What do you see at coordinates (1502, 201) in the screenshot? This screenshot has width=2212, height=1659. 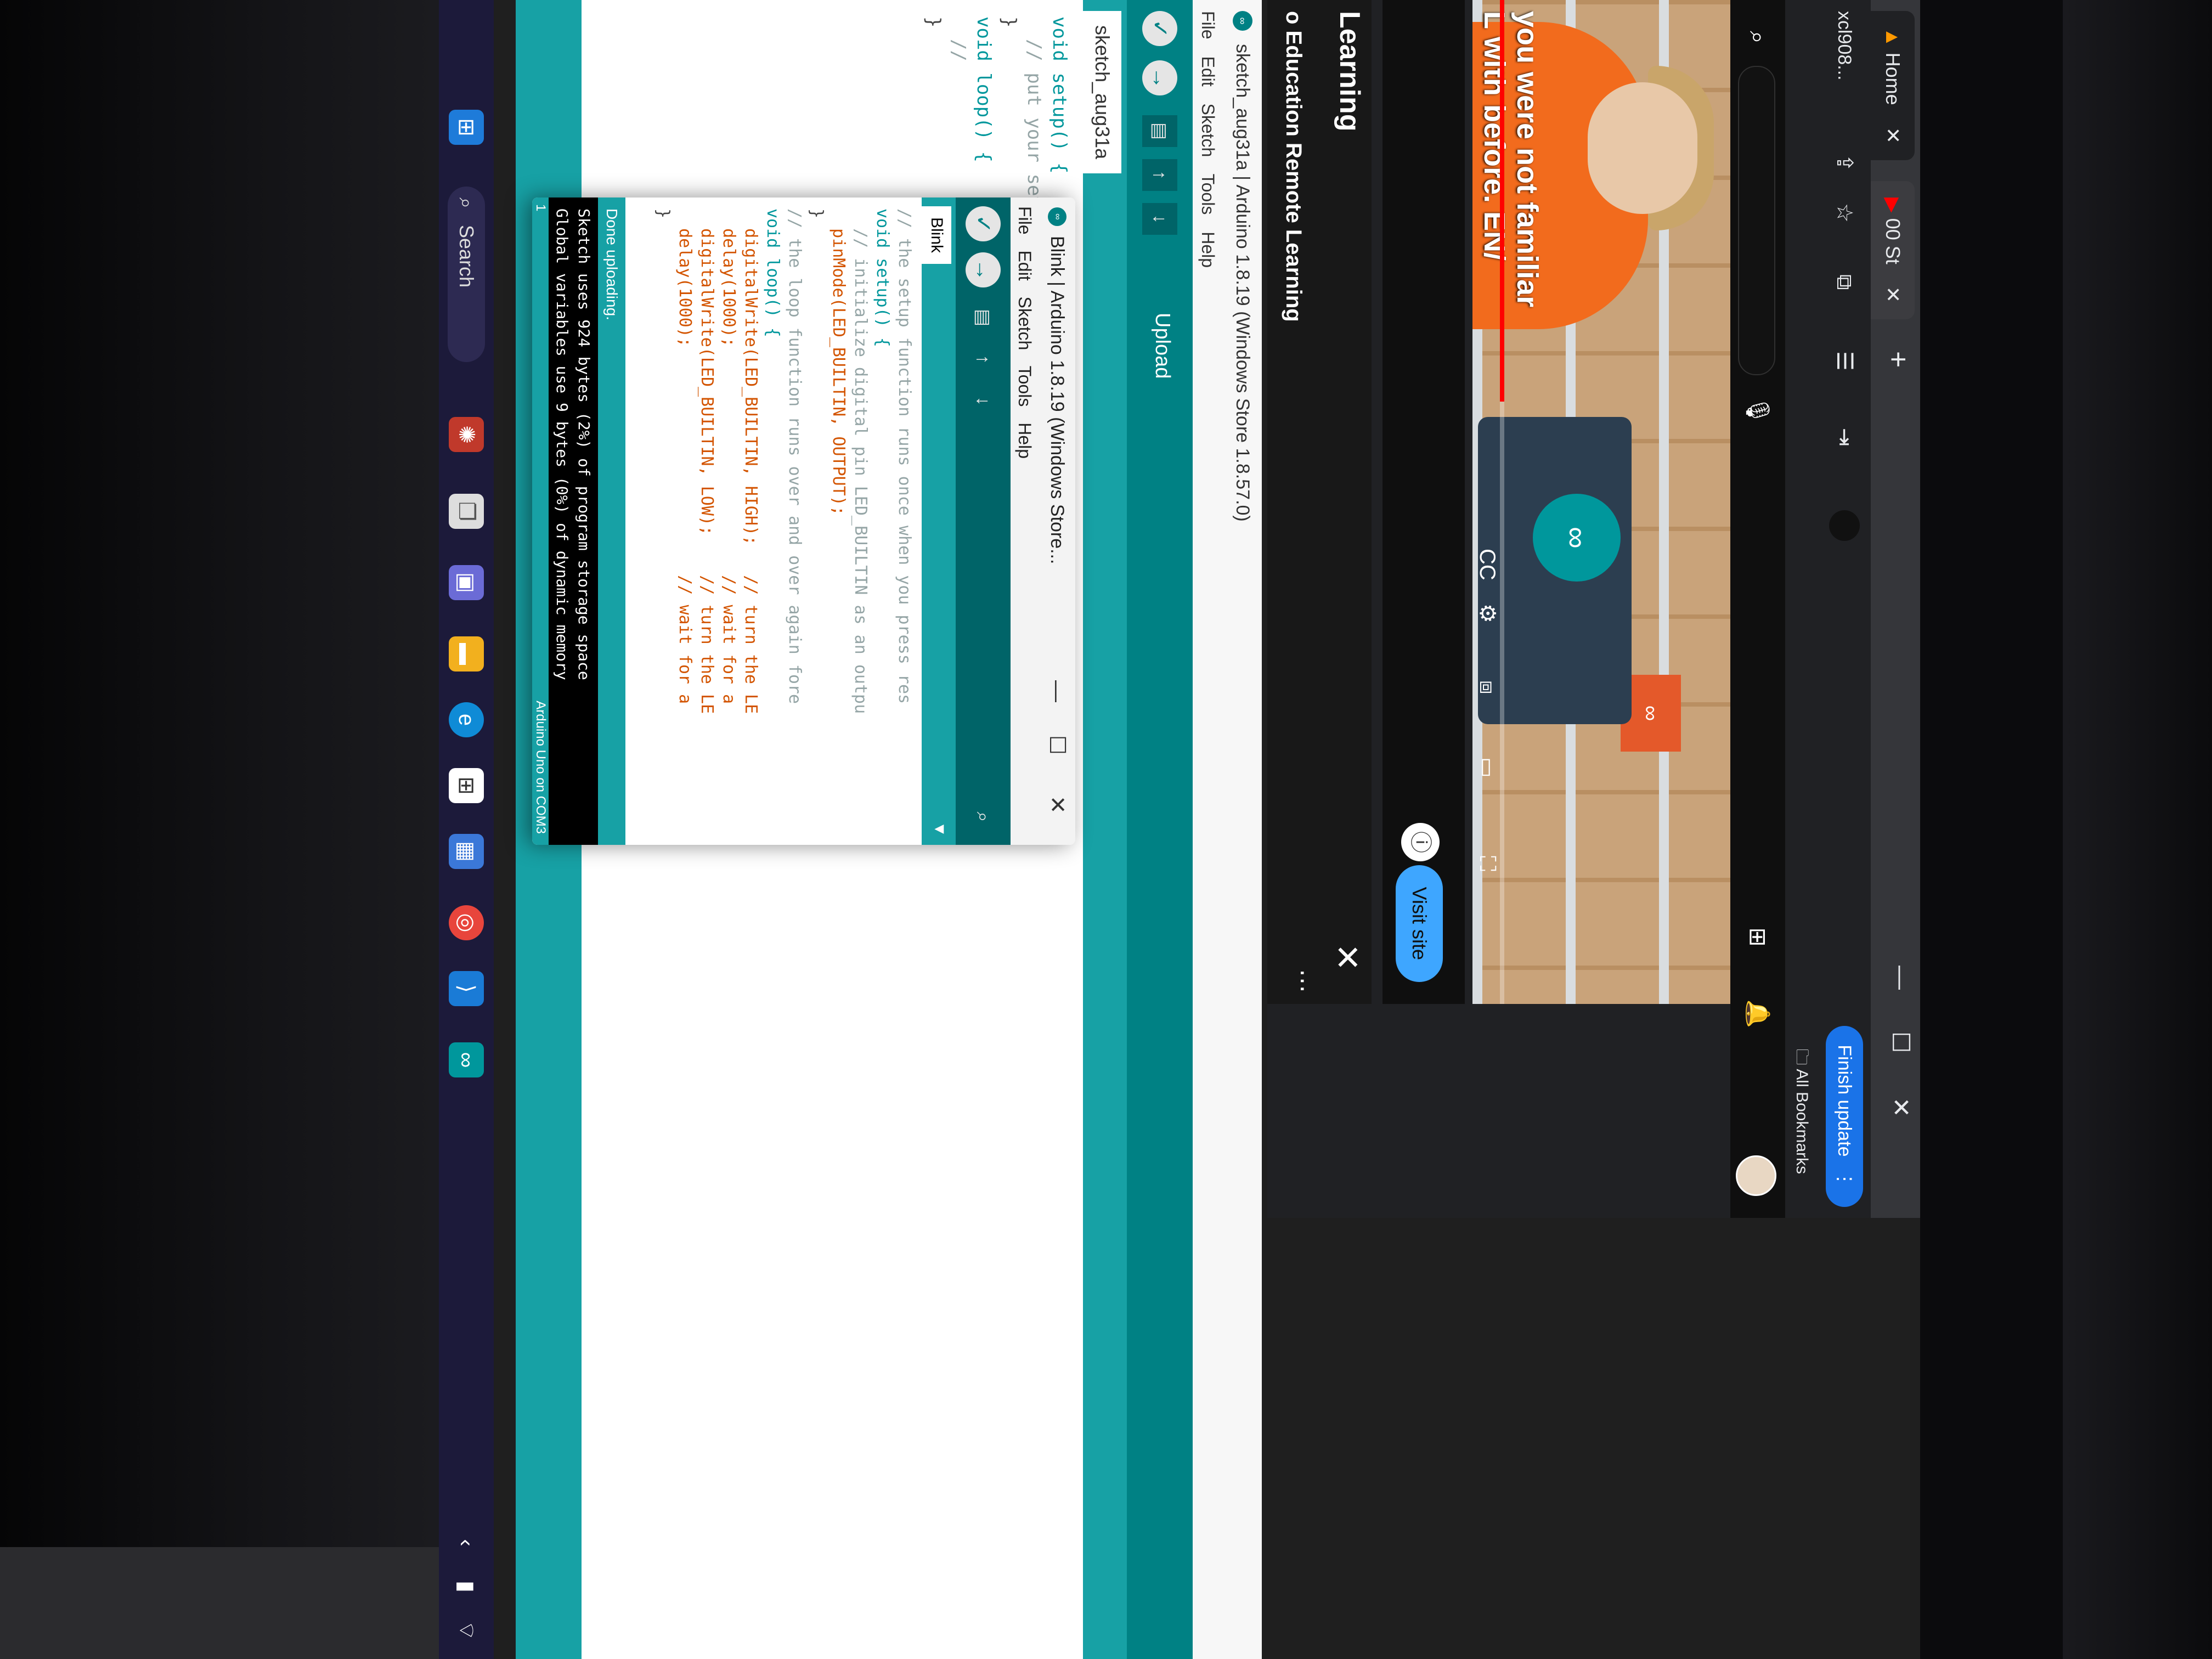 I see `video-progress-fill` at bounding box center [1502, 201].